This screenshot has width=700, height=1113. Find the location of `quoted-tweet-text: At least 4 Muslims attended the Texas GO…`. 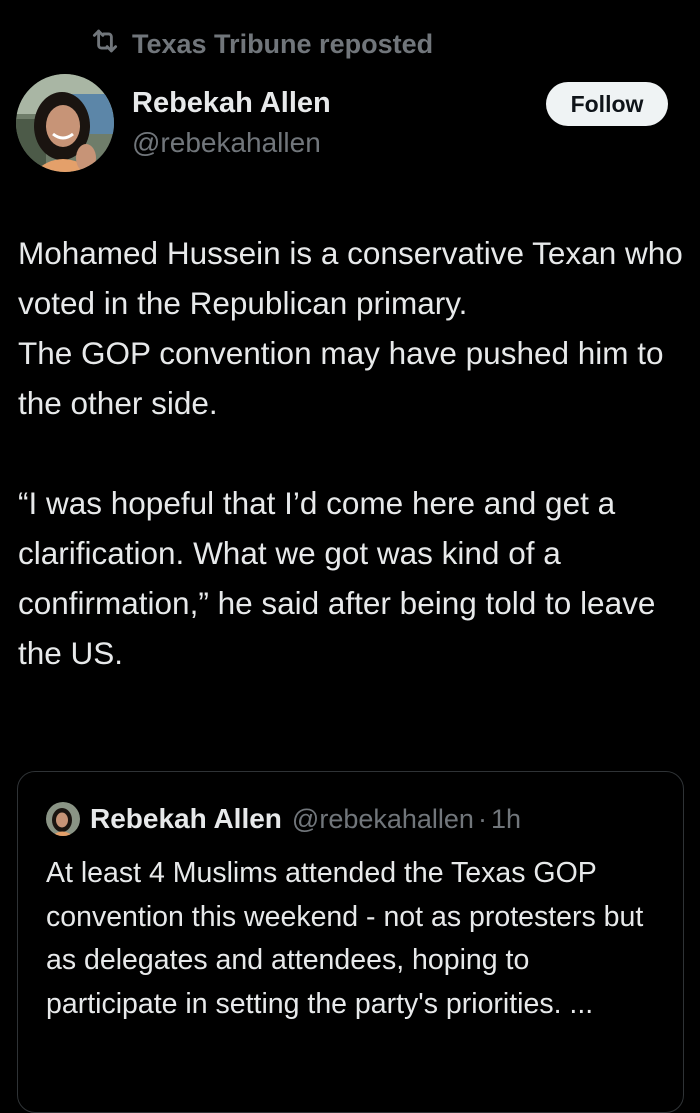

quoted-tweet-text: At least 4 Muslims attended the Texas GO… is located at coordinates (345, 938).